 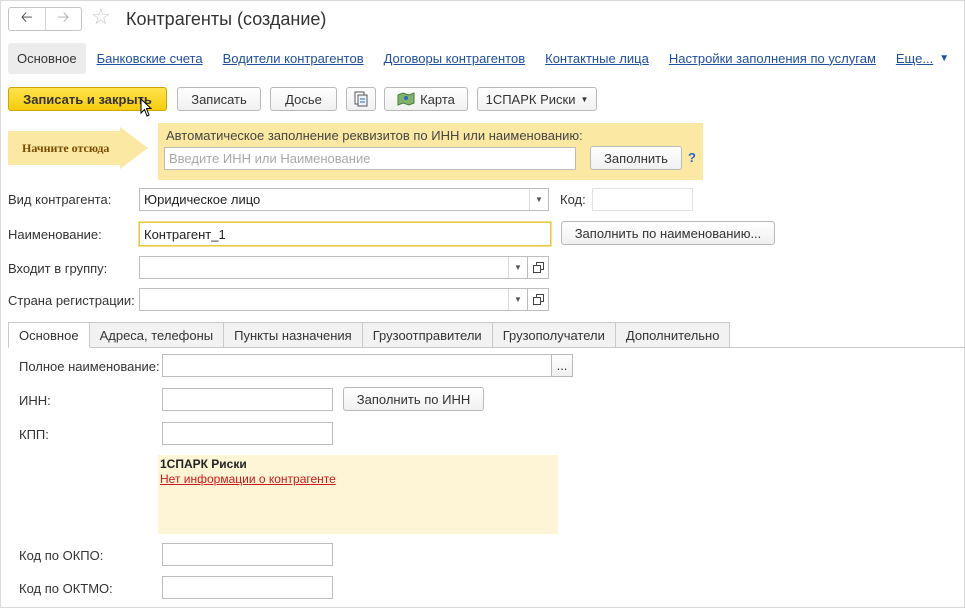 What do you see at coordinates (772, 58) in the screenshot?
I see `nav-link-service-settings: Настройки заполнения по услугам` at bounding box center [772, 58].